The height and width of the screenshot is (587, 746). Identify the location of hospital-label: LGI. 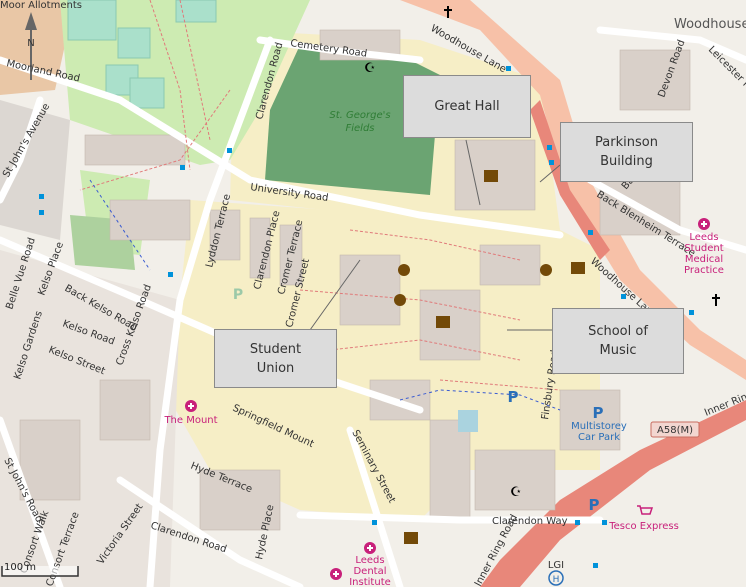
(556, 565).